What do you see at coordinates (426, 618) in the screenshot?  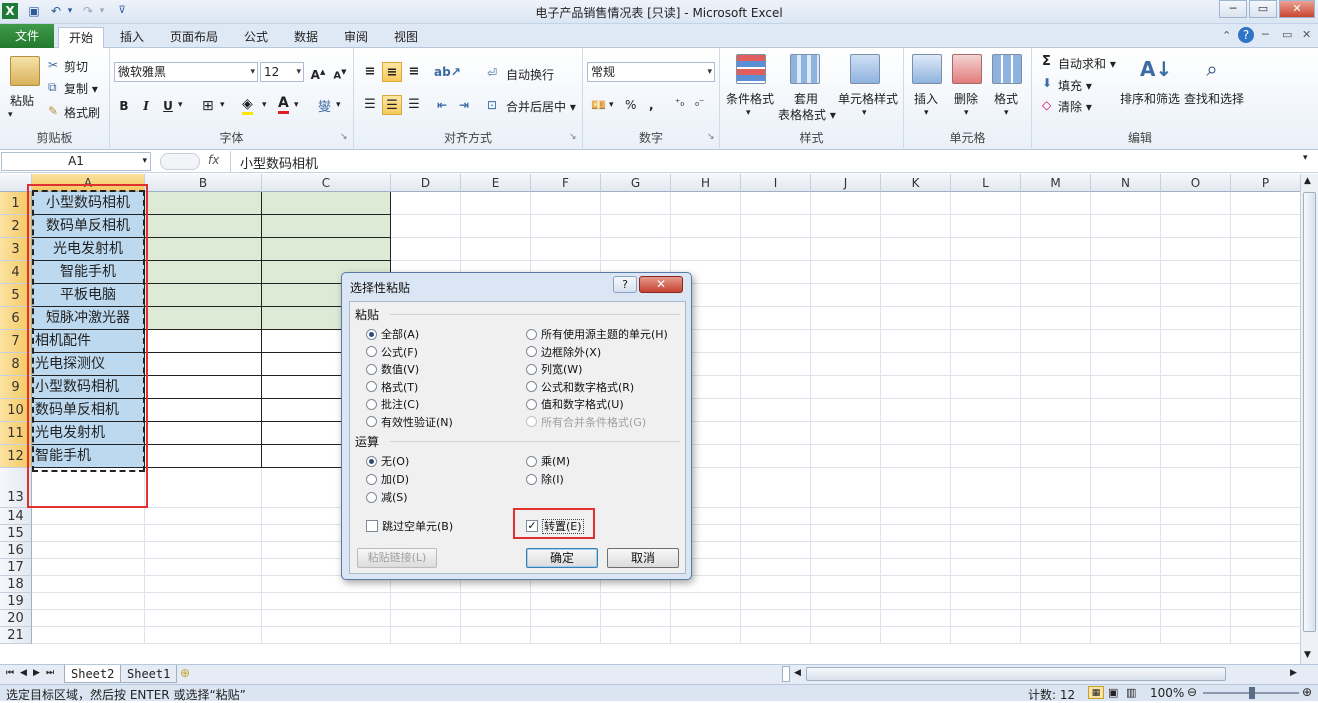 I see `cell-d20` at bounding box center [426, 618].